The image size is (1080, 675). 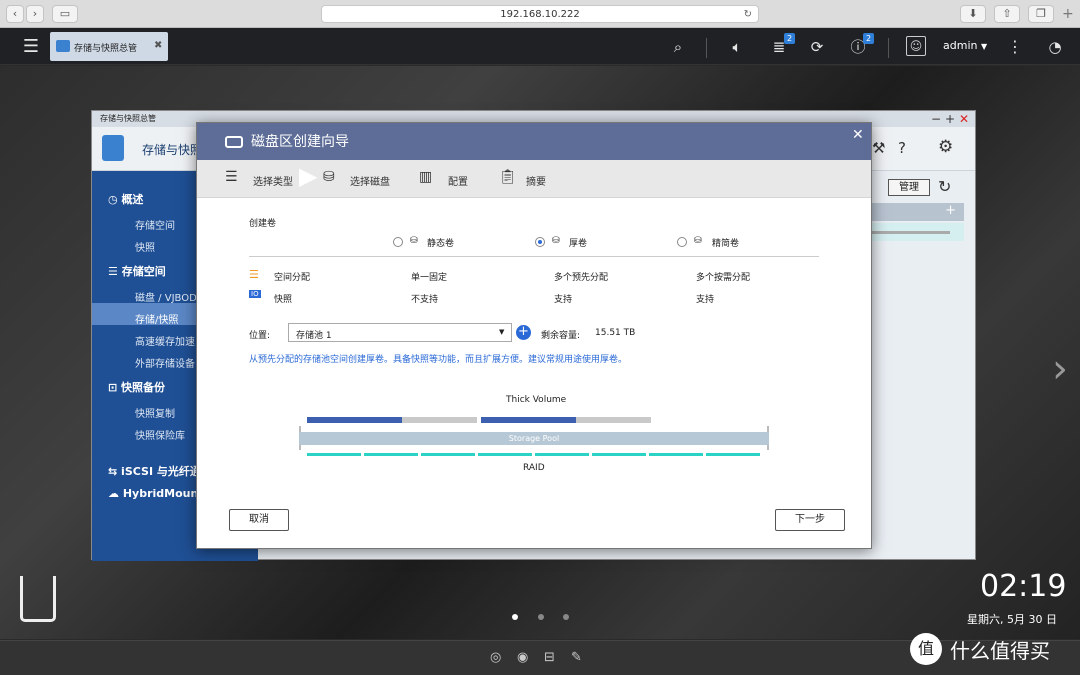 What do you see at coordinates (1012, 619) in the screenshot?
I see `clock-date: 星期六, 5月 30 日` at bounding box center [1012, 619].